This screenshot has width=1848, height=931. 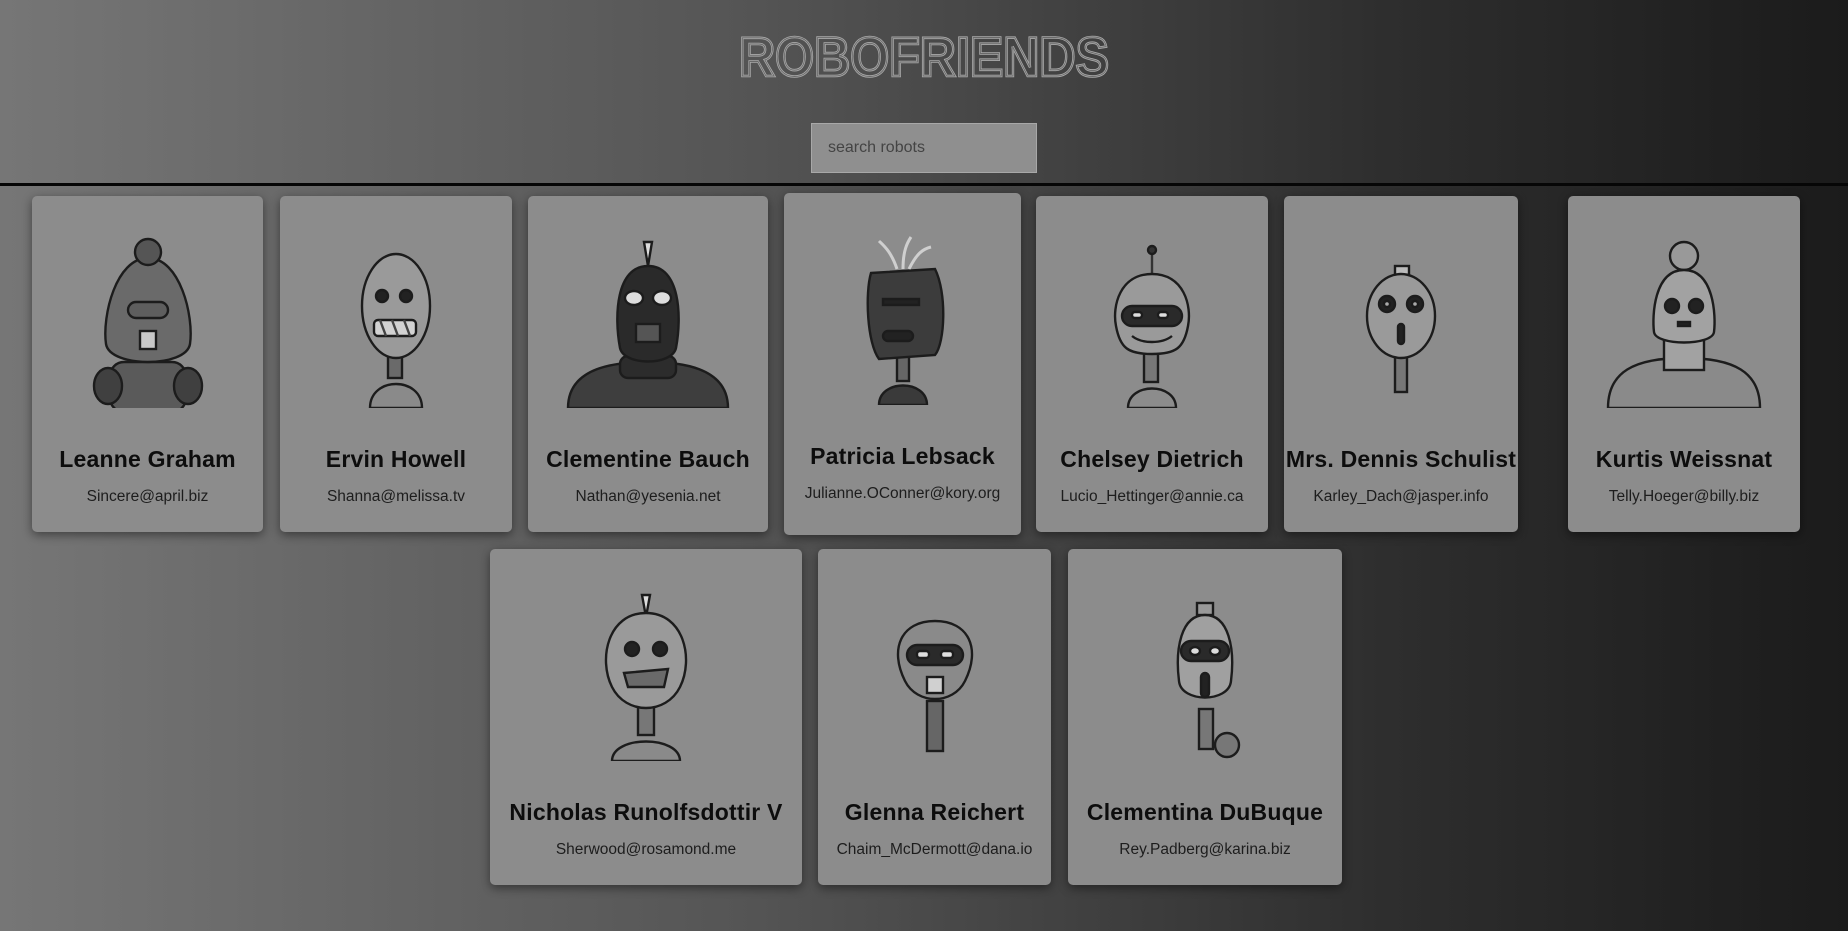 What do you see at coordinates (934, 849) in the screenshot?
I see `robot-email: Chaim_McDermott@dana.io` at bounding box center [934, 849].